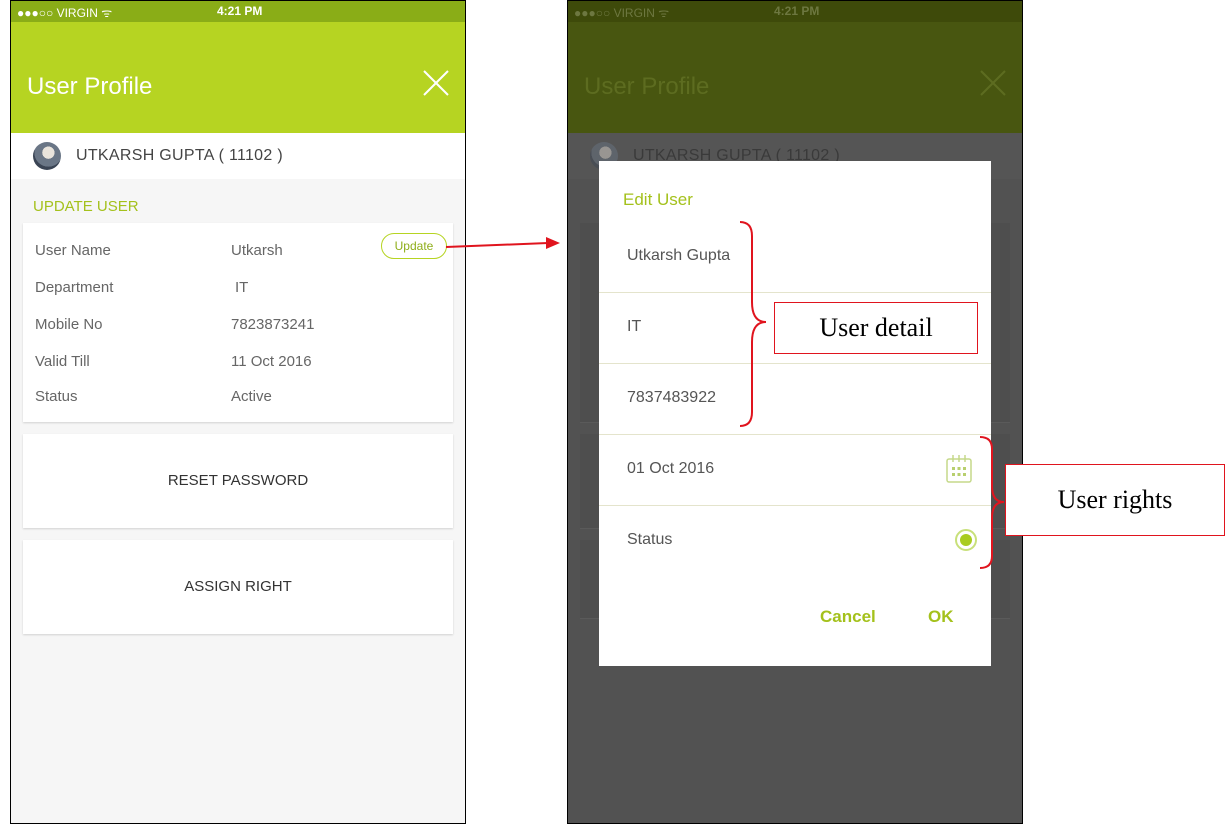 The height and width of the screenshot is (824, 1231). I want to click on info-row-valid-till: Valid Till 11 Oct 2016, so click(238, 363).